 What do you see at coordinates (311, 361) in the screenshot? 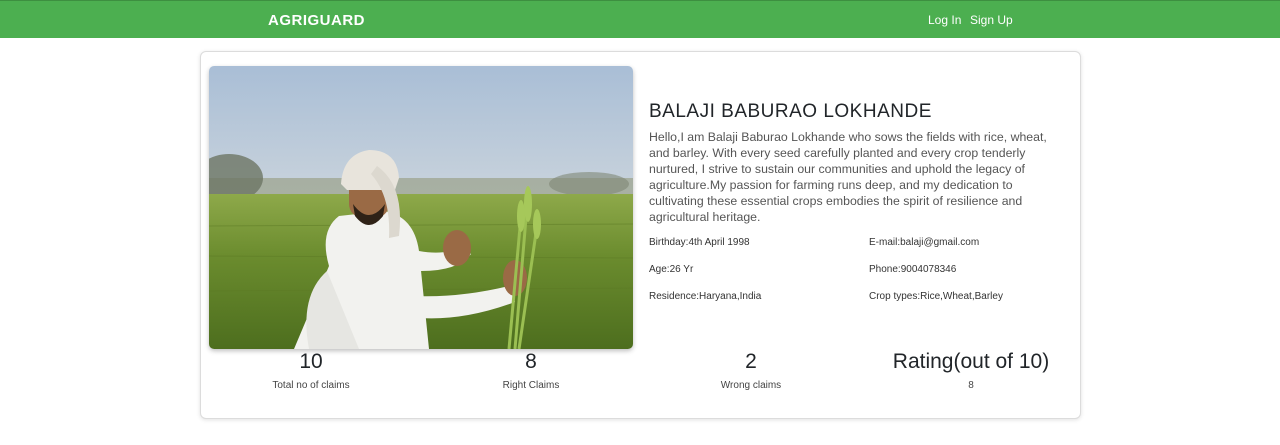
I see `stat-value: 10` at bounding box center [311, 361].